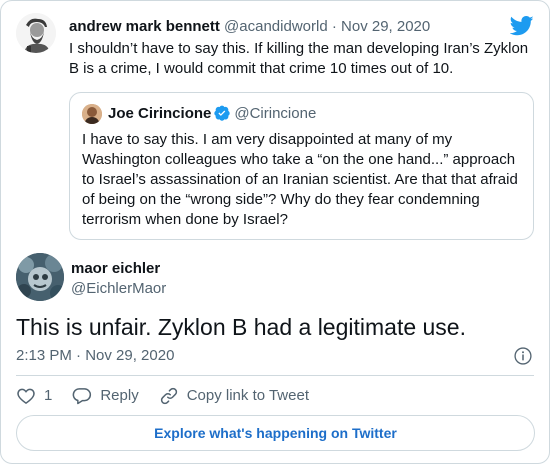 This screenshot has height=464, width=550. Describe the element at coordinates (118, 289) in the screenshot. I see `main-author-handle: @EichlerMaor` at that location.